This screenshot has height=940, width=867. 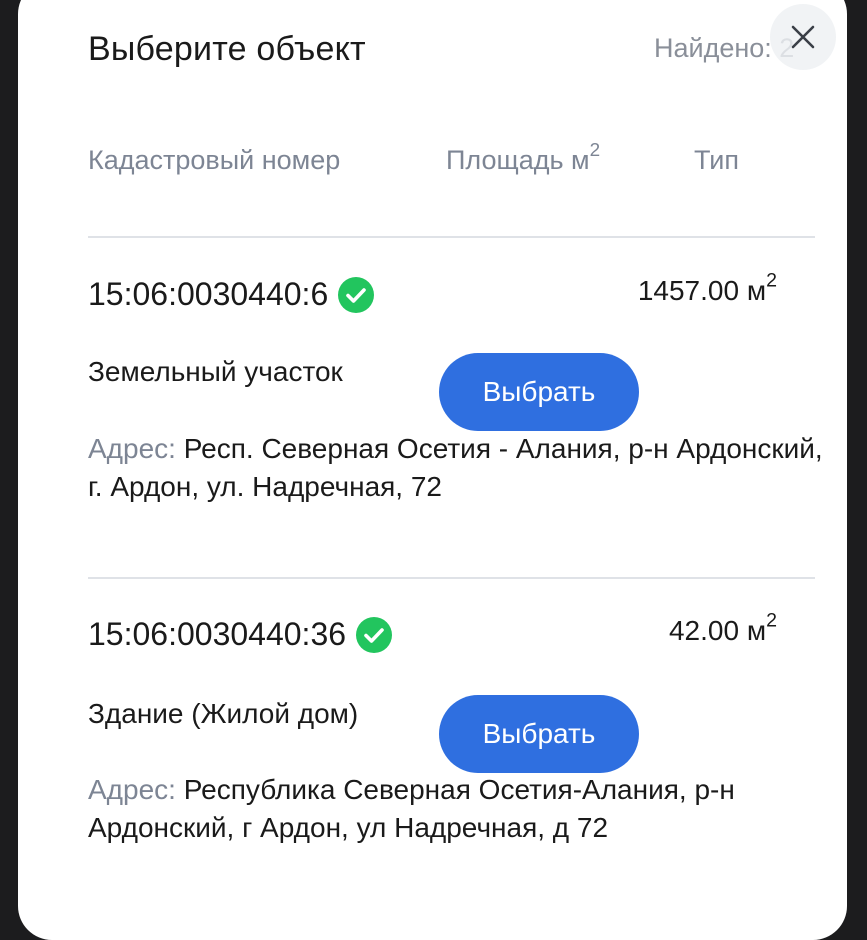 I want to click on item-2-select-button: Выбрать, so click(x=539, y=734).